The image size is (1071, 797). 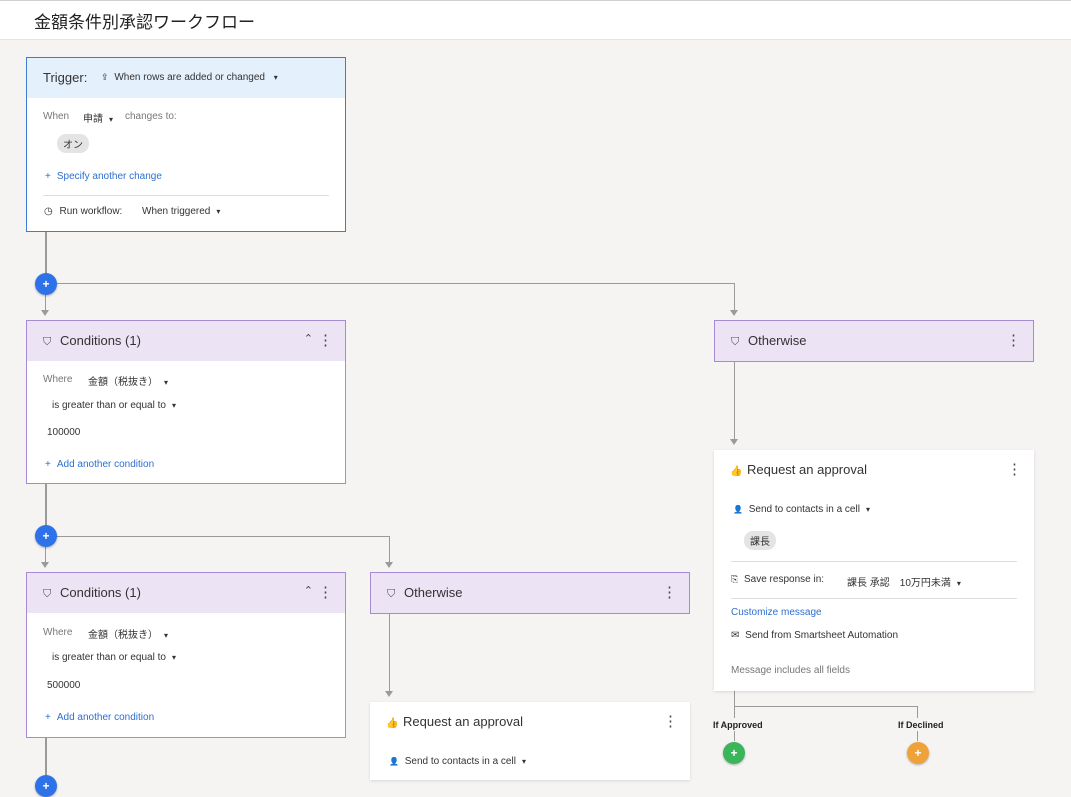 What do you see at coordinates (83, 211) in the screenshot?
I see `run-workflow-row: ◷ Run workflow:` at bounding box center [83, 211].